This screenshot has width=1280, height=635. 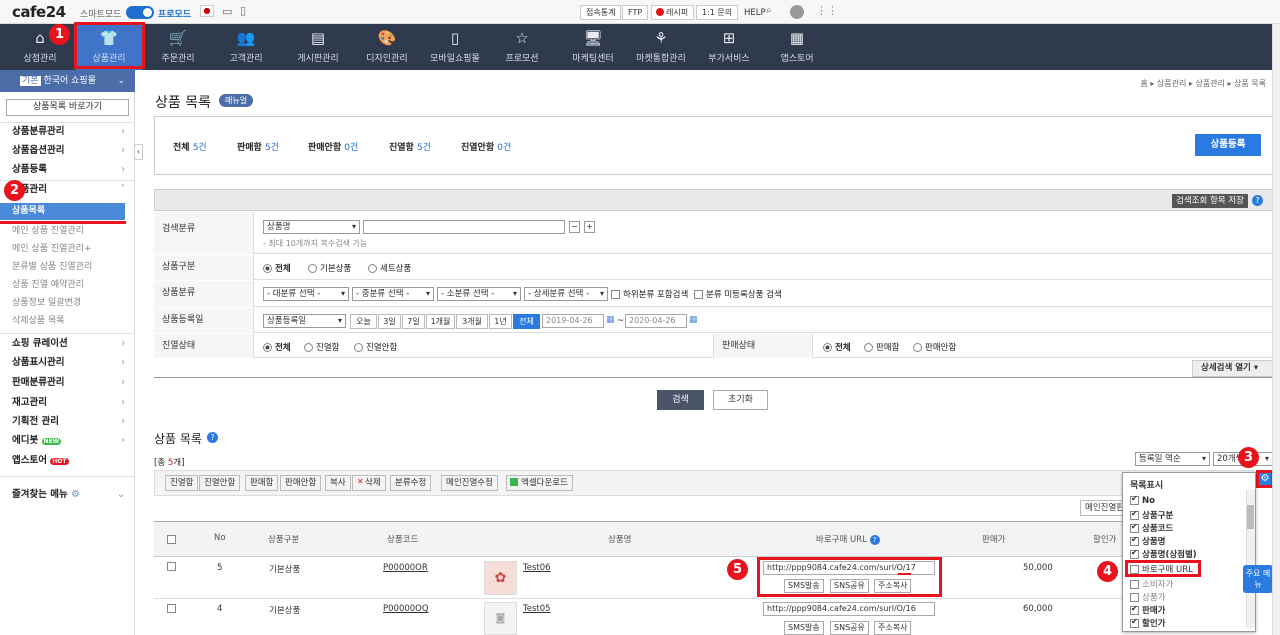 I want to click on plus-button: +, so click(x=589, y=227).